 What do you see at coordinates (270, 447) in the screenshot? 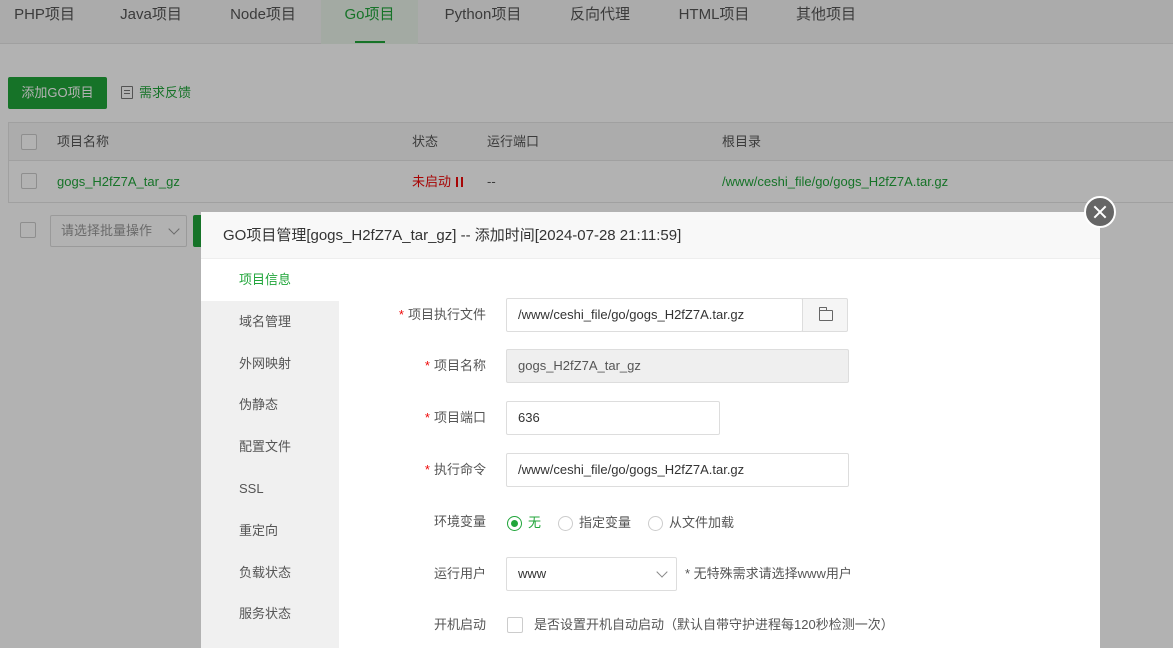
I see `menu-item-config-file: 配置文件` at bounding box center [270, 447].